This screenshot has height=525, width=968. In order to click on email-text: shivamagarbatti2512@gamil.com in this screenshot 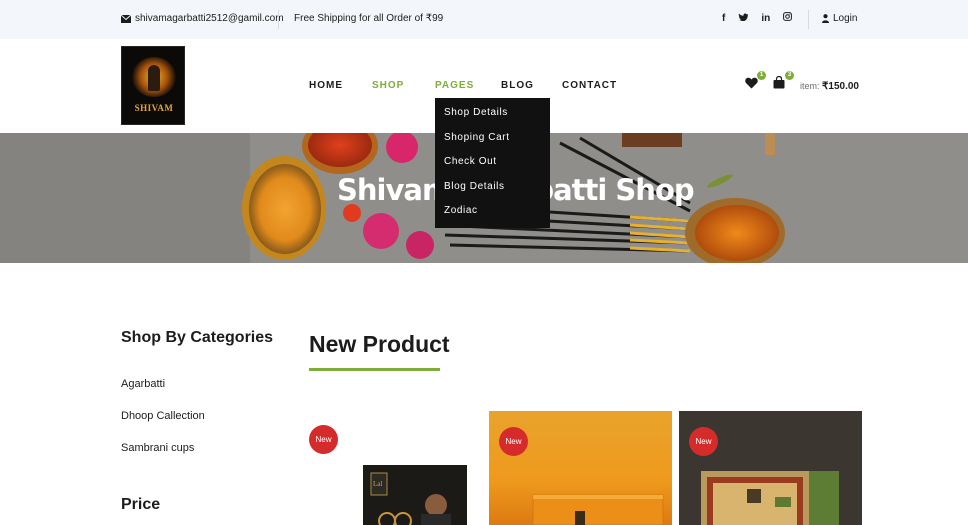, I will do `click(209, 18)`.